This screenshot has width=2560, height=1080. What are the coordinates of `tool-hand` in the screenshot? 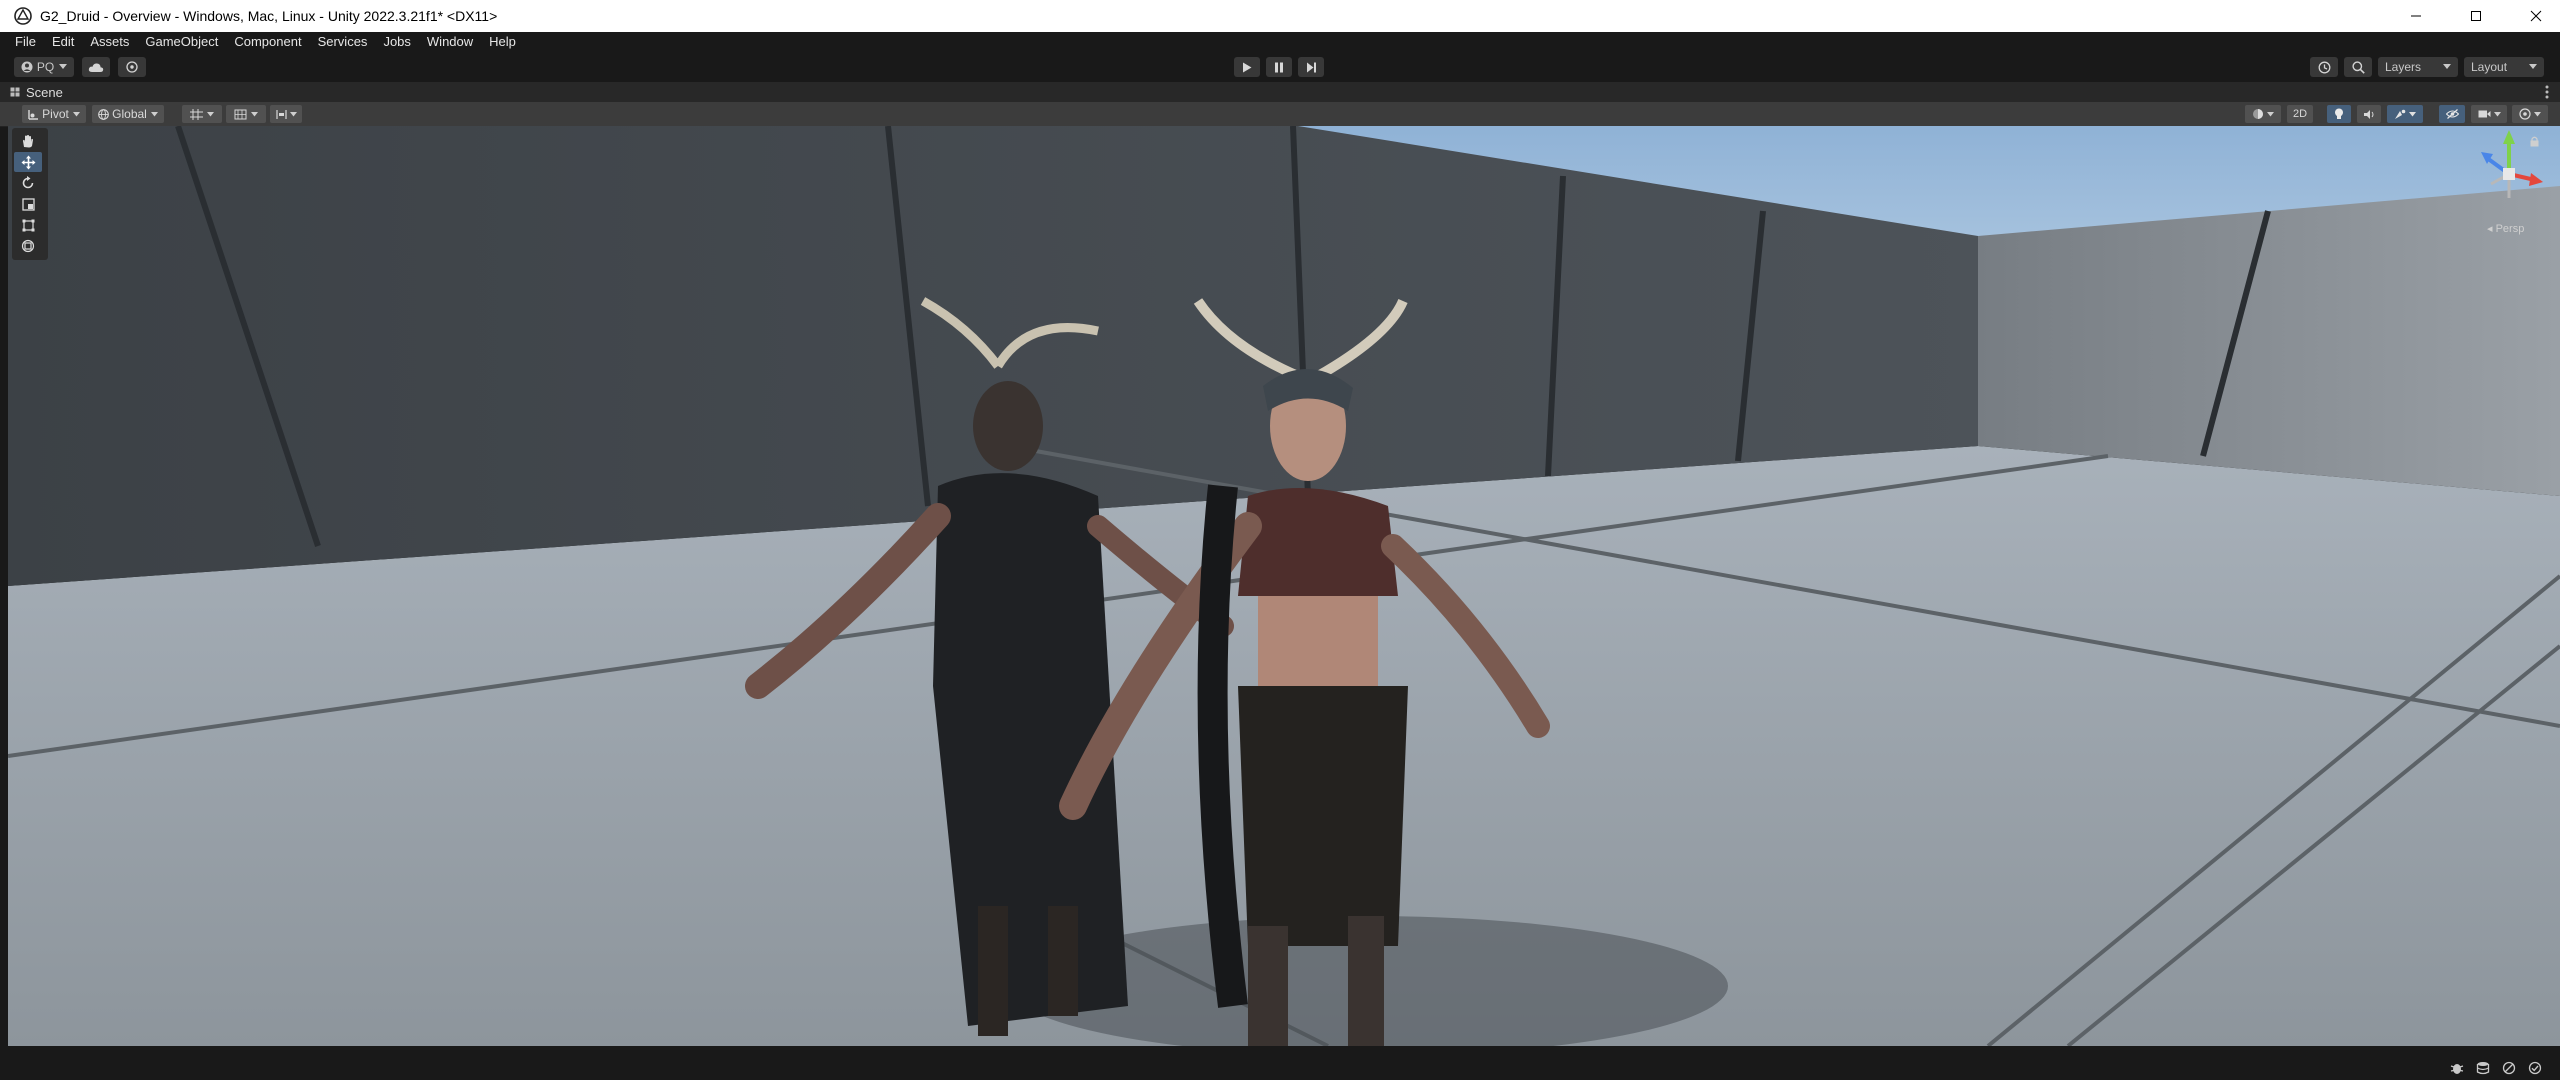 It's located at (28, 141).